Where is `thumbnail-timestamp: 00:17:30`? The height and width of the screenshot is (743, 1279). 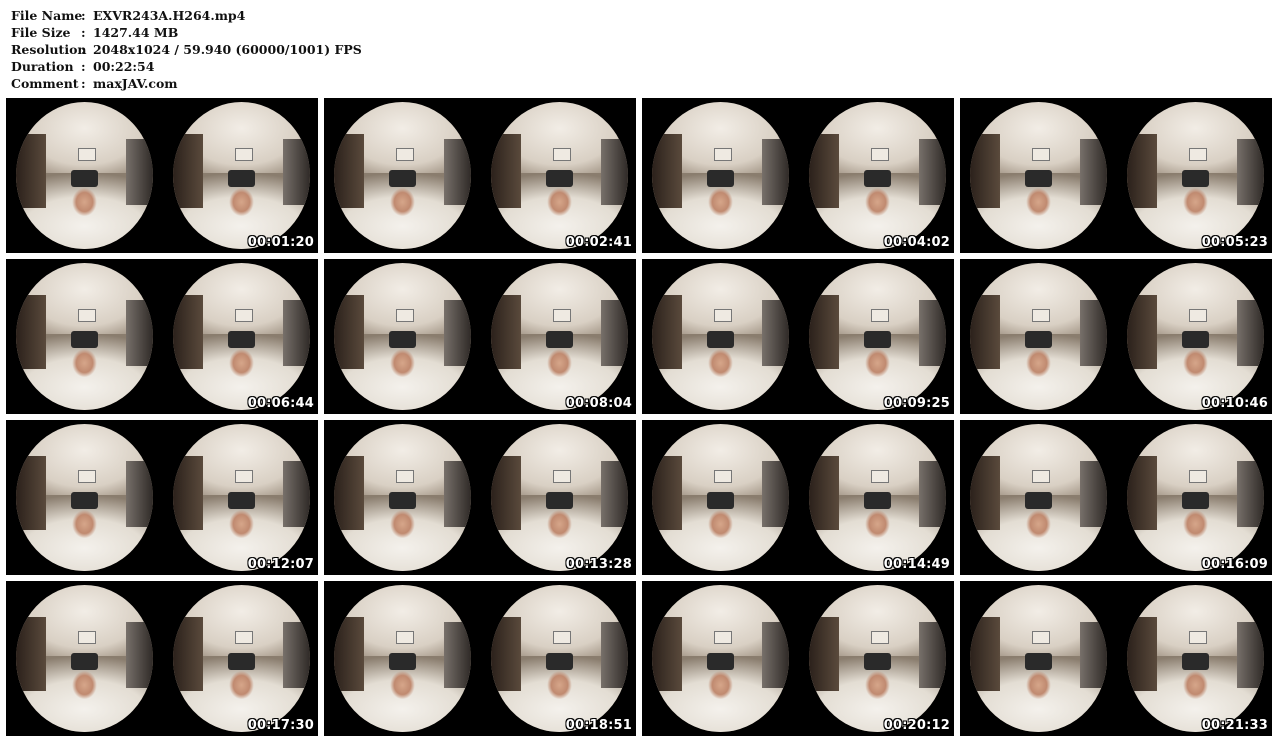 thumbnail-timestamp: 00:17:30 is located at coordinates (280, 725).